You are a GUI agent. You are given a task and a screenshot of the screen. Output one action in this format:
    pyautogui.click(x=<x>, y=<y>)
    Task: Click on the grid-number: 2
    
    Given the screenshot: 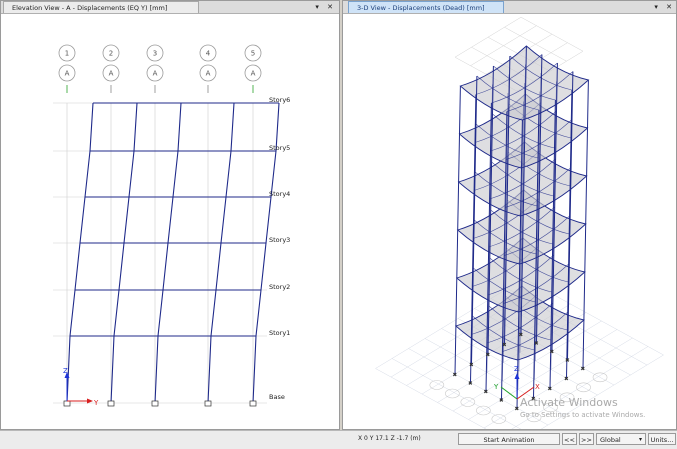 What is the action you would take?
    pyautogui.click(x=111, y=54)
    